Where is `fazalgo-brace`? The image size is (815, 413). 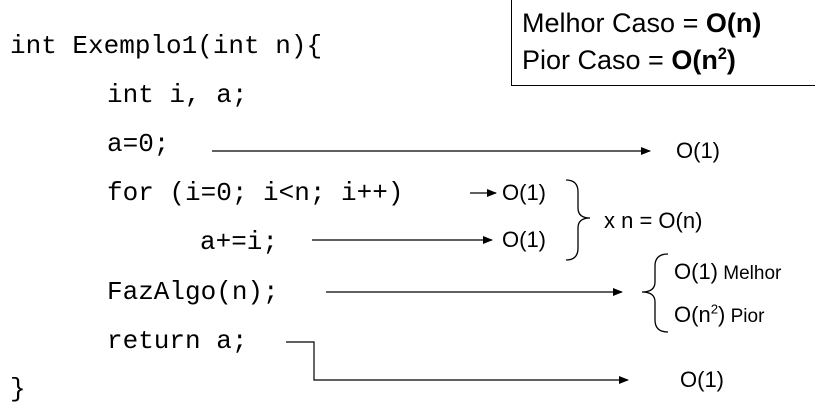
fazalgo-brace is located at coordinates (655, 293).